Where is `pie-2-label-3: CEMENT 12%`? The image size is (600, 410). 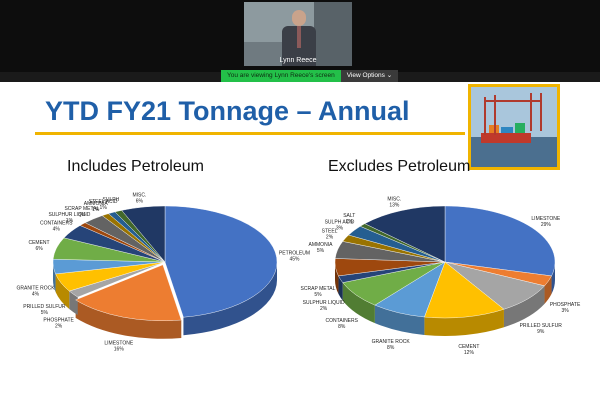 pie-2-label-3: CEMENT 12% is located at coordinates (468, 350).